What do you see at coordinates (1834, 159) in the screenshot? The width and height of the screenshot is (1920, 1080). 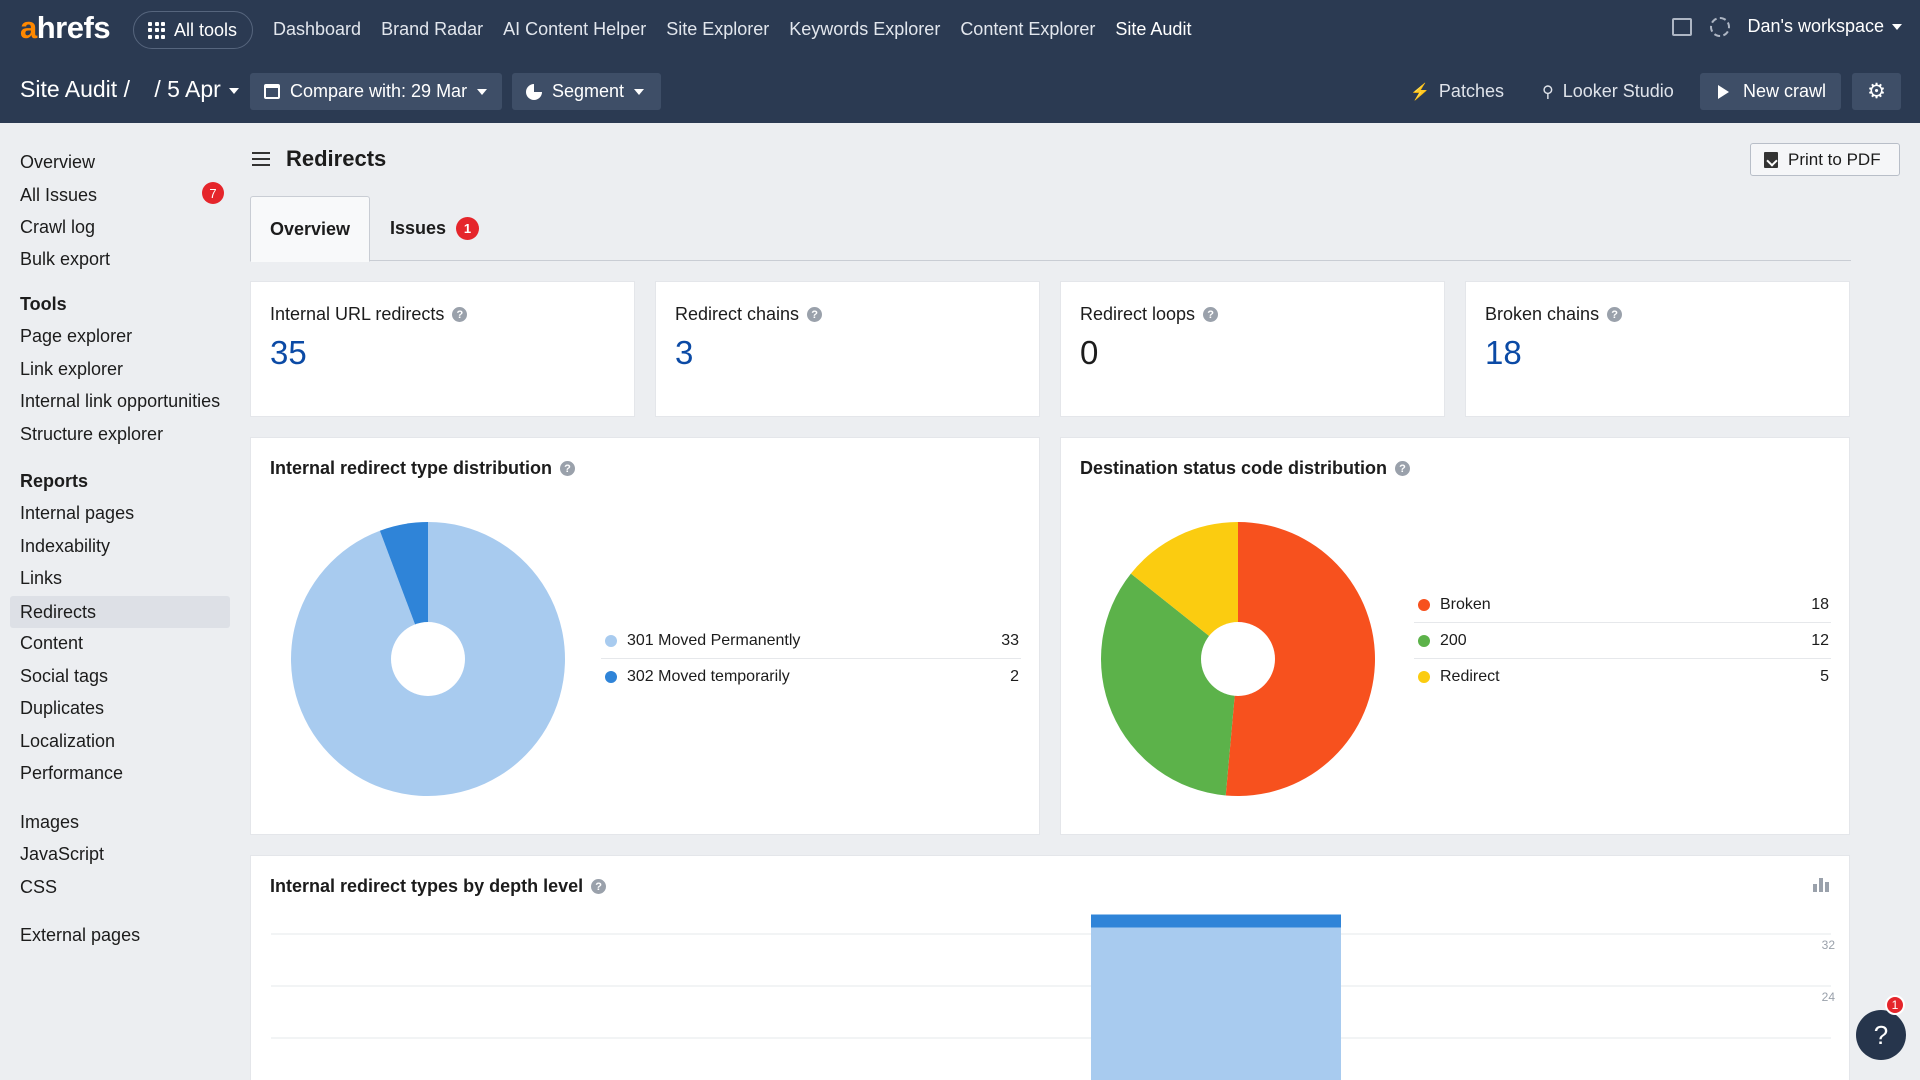 I see `print-label: Print to PDF` at bounding box center [1834, 159].